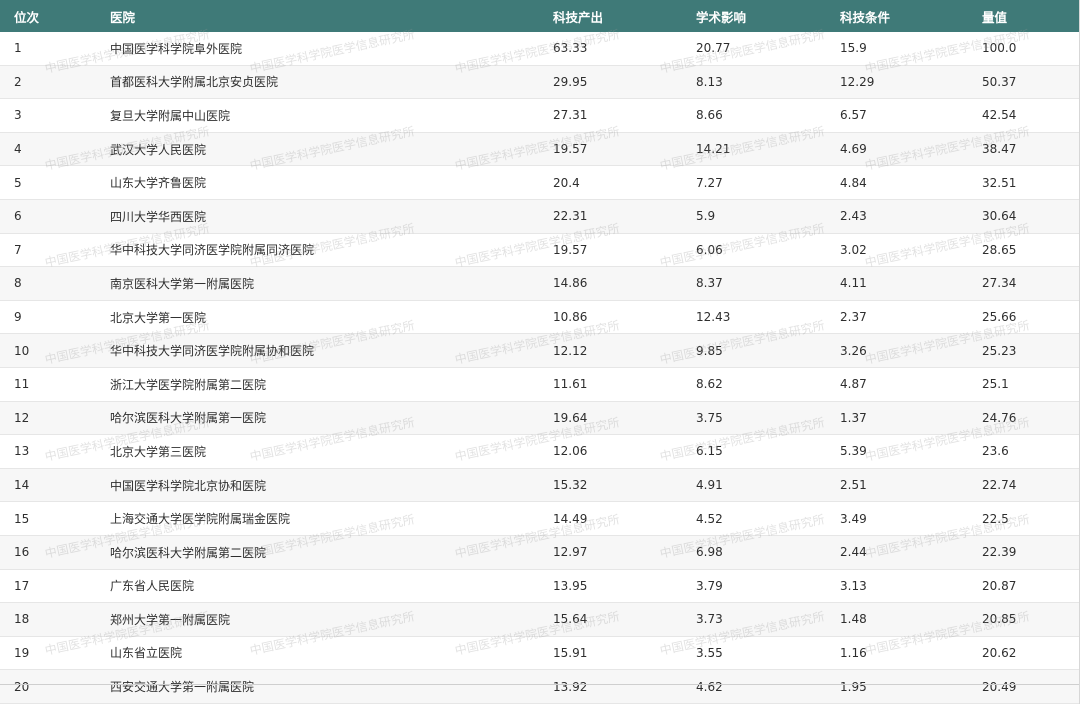 The image size is (1080, 704). Describe the element at coordinates (853, 451) in the screenshot. I see `cell-conditions: 5.39` at that location.